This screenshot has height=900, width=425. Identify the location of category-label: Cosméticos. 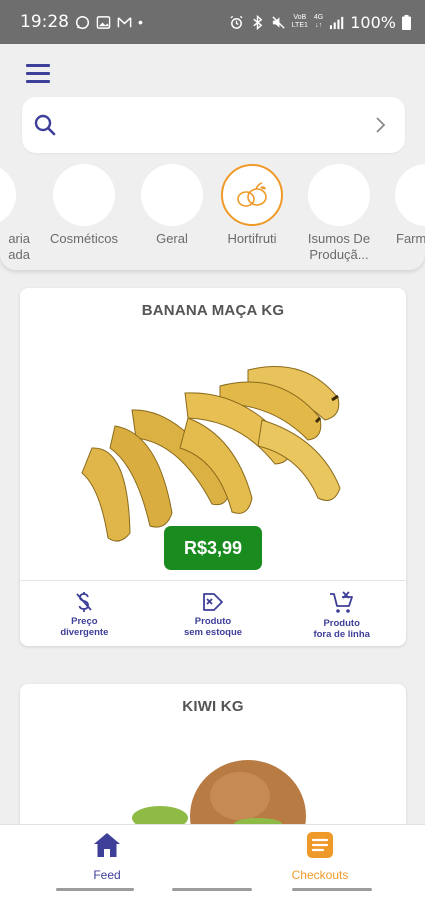
(84, 238).